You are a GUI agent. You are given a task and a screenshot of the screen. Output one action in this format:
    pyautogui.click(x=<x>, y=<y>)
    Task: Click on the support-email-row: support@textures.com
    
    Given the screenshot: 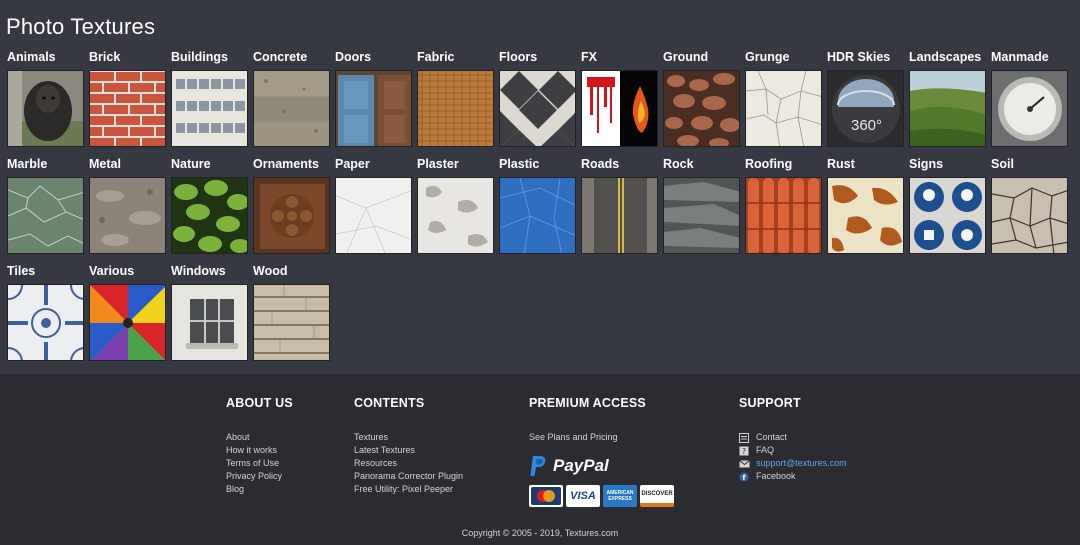 What is the action you would take?
    pyautogui.click(x=793, y=463)
    